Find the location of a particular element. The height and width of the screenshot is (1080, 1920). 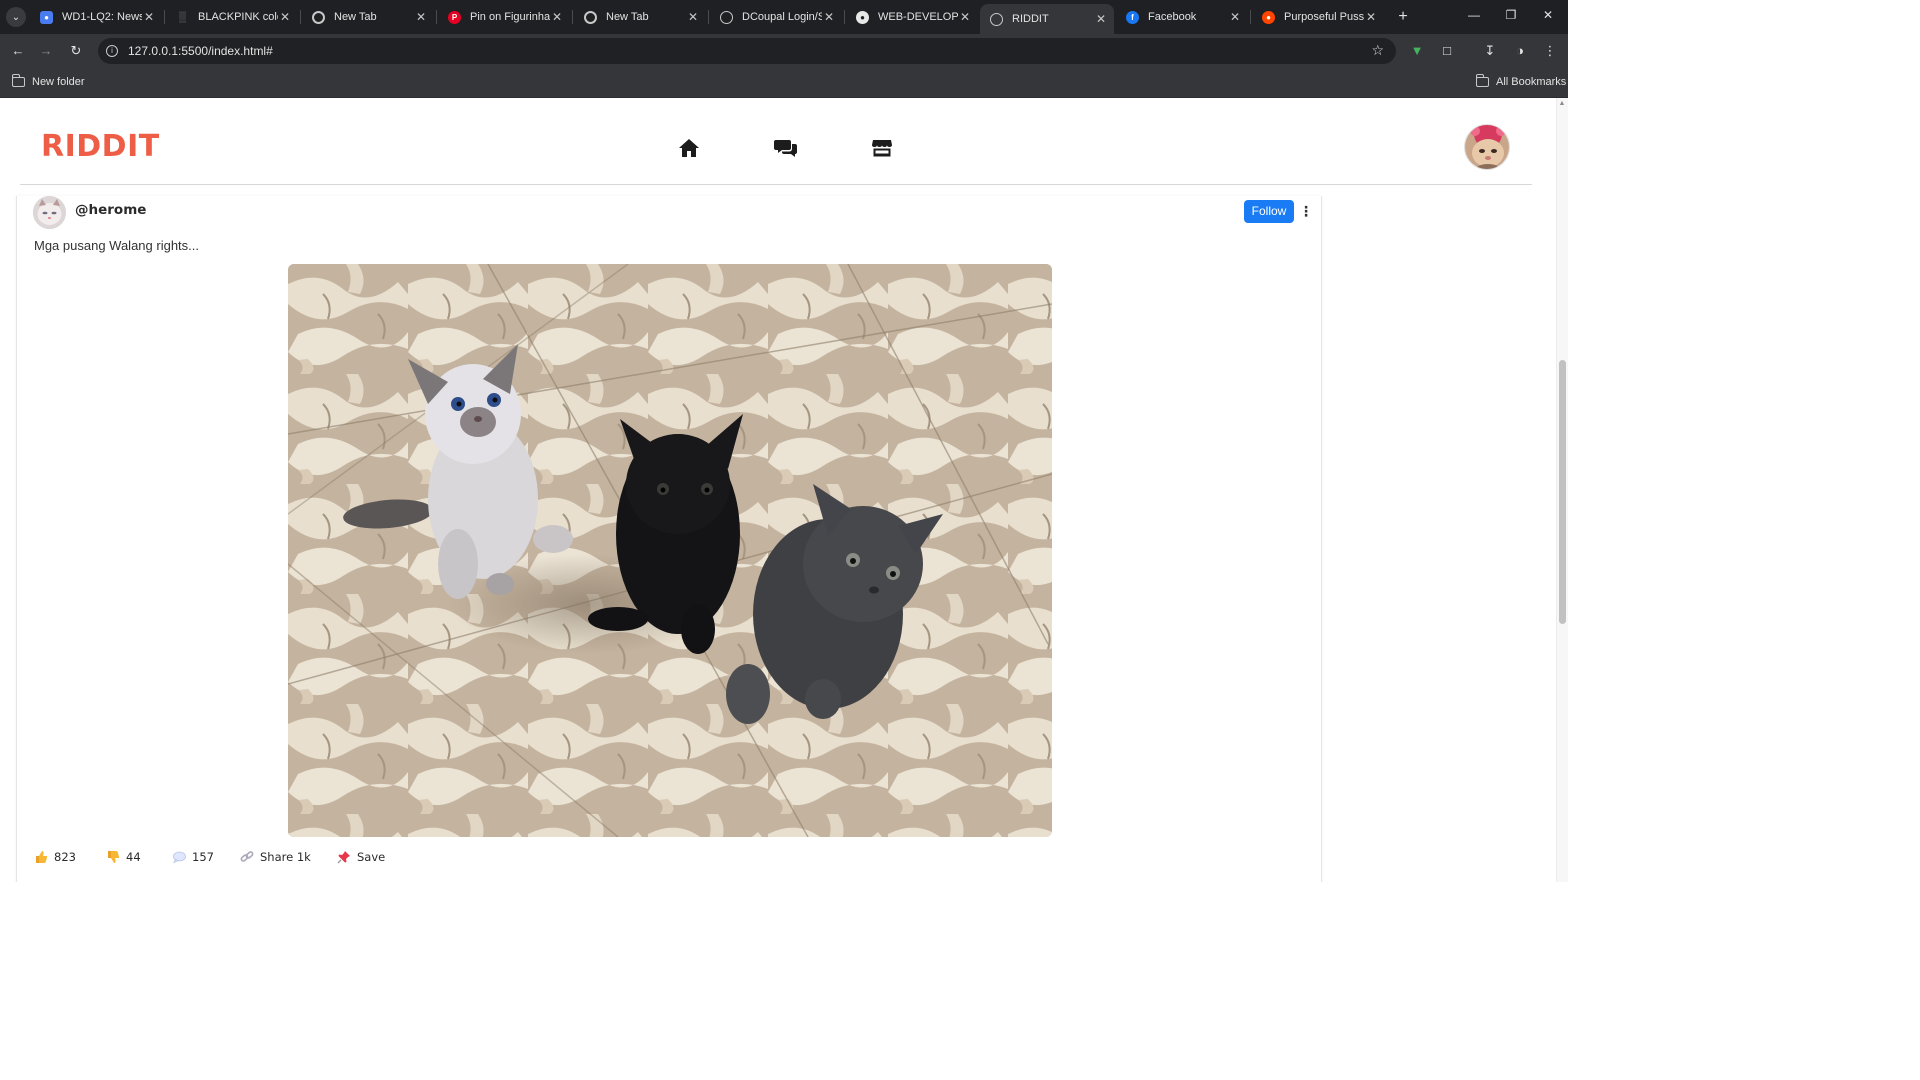

site-logo: RIDDIT is located at coordinates (100, 146).